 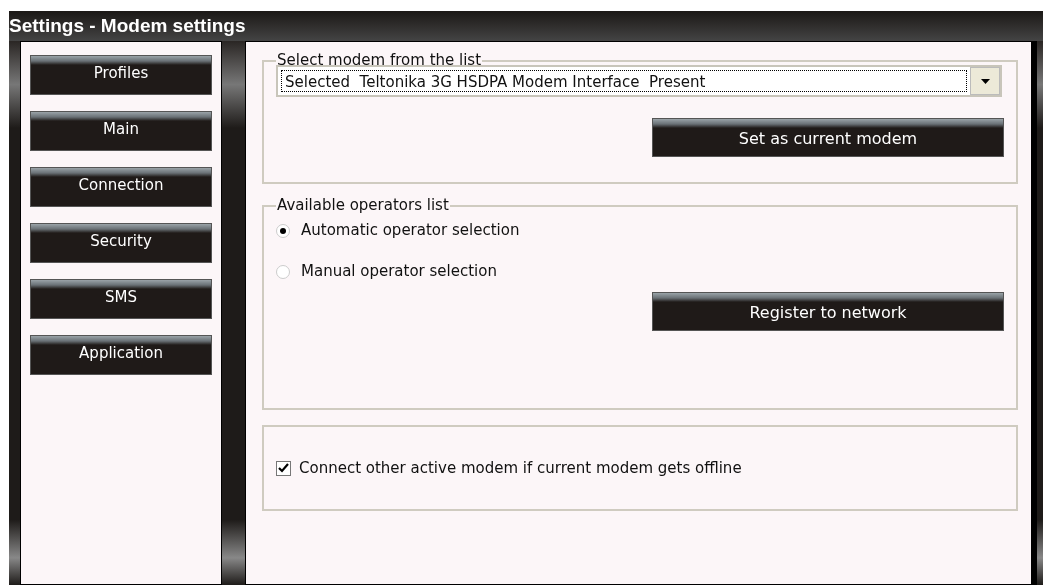 What do you see at coordinates (639, 81) in the screenshot?
I see `modem-dropdown: Selected Teltonika 3G HSDPA Modem Interface Present` at bounding box center [639, 81].